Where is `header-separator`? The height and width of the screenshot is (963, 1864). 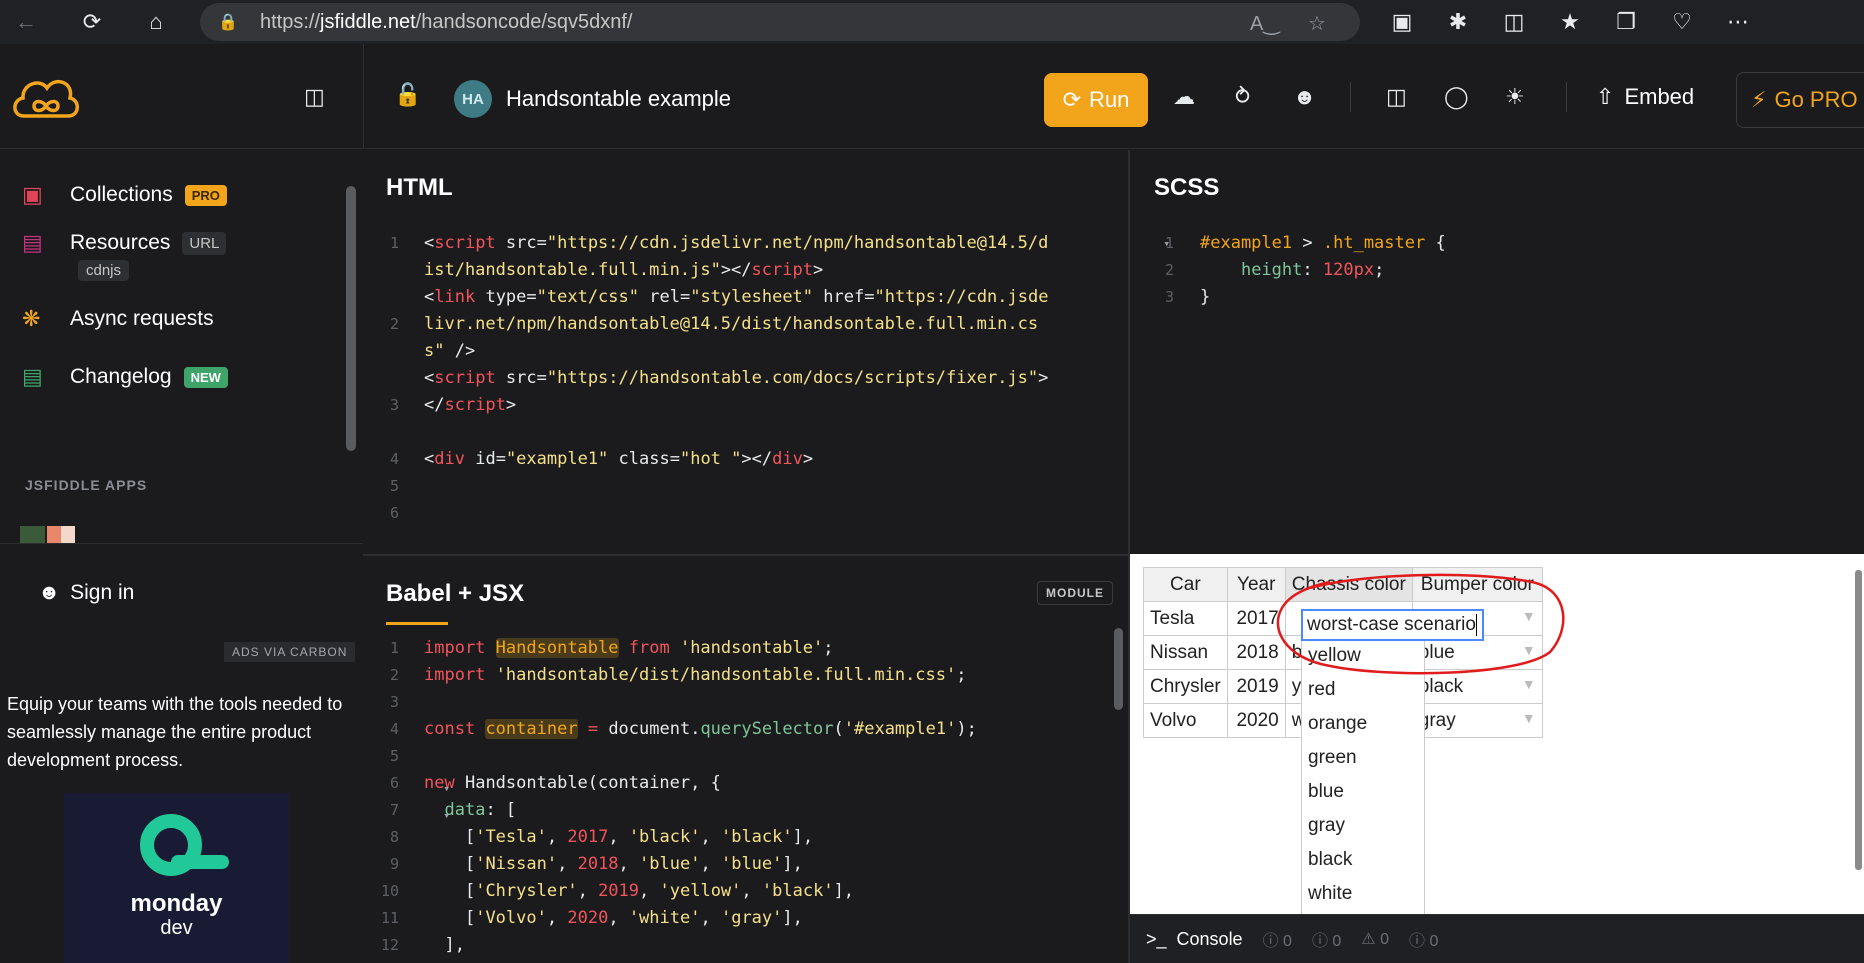 header-separator is located at coordinates (1566, 97).